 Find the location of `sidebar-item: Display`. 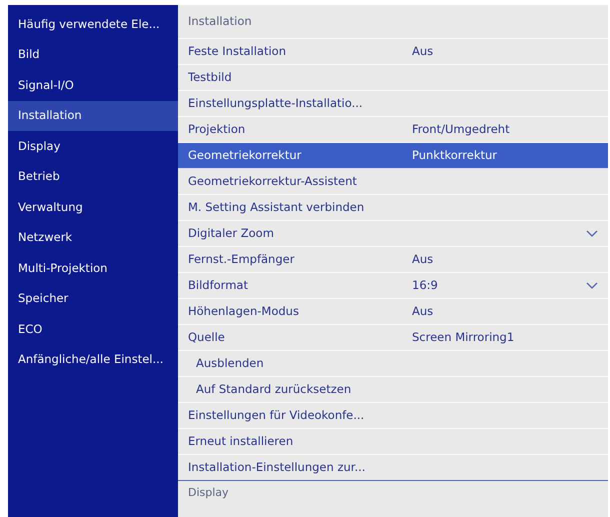

sidebar-item: Display is located at coordinates (93, 146).